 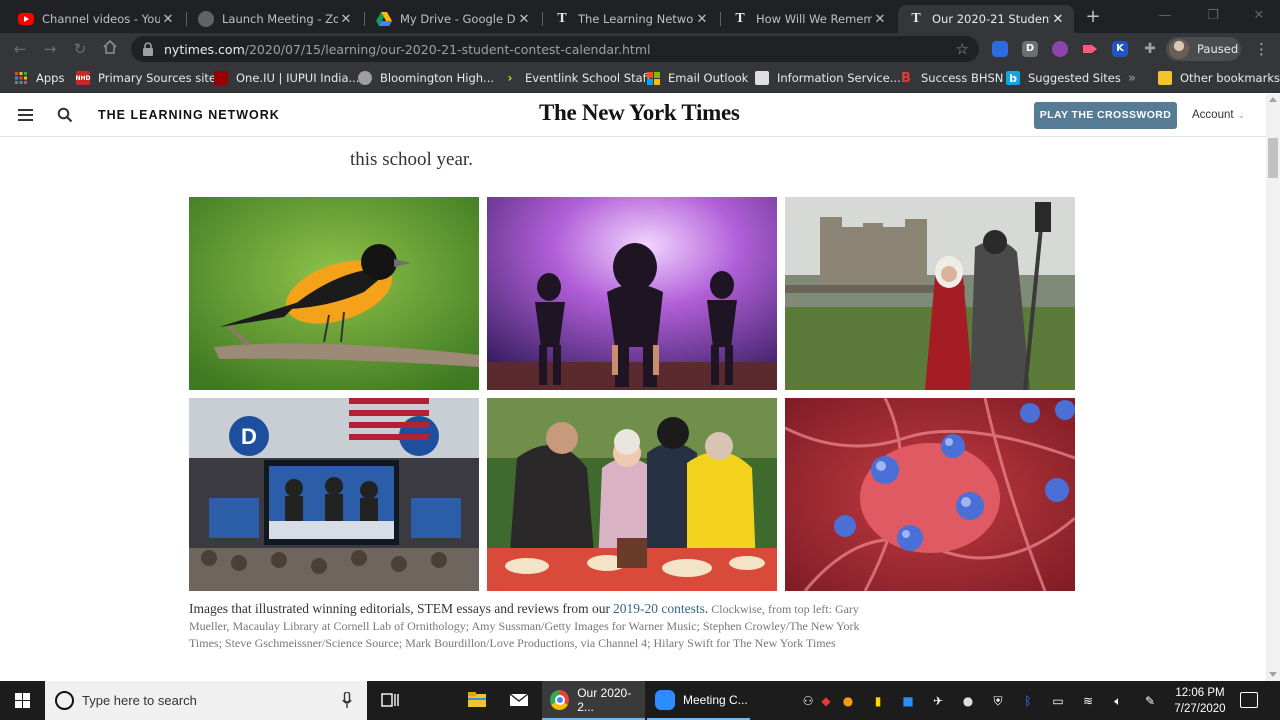 What do you see at coordinates (22, 700) in the screenshot?
I see `start-button` at bounding box center [22, 700].